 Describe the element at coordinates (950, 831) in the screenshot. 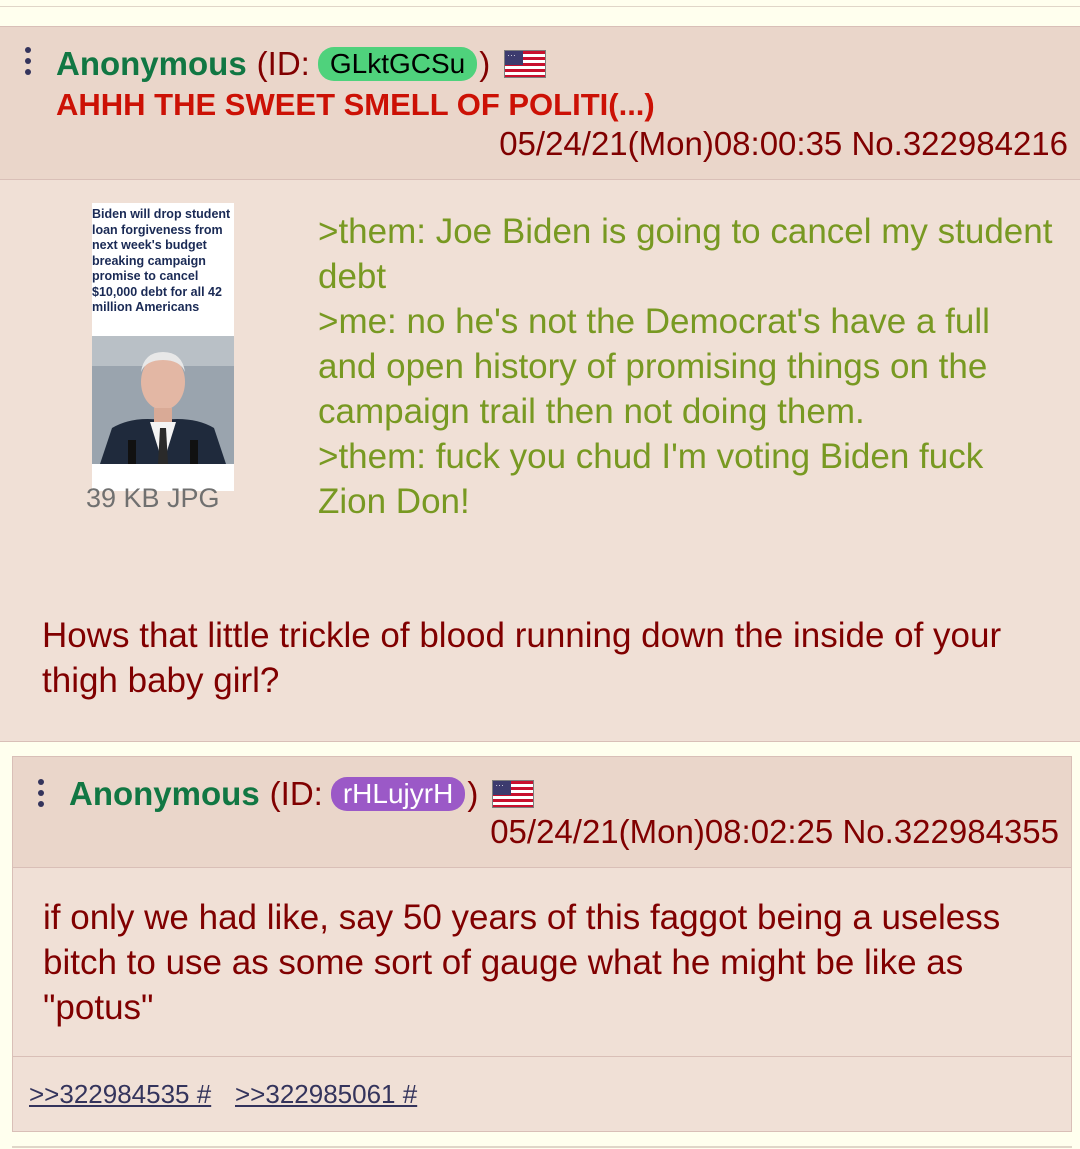

I see `post-number: No.322984355` at that location.